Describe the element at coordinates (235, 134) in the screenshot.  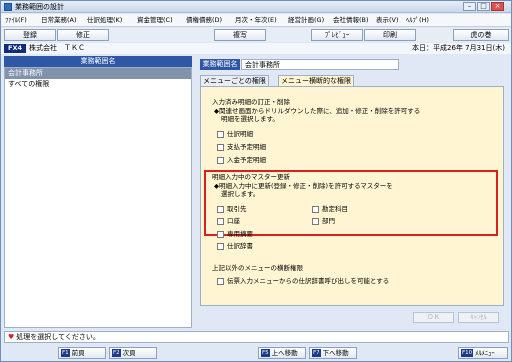
I see `checkbox-journal-detail: 仕訳明細` at that location.